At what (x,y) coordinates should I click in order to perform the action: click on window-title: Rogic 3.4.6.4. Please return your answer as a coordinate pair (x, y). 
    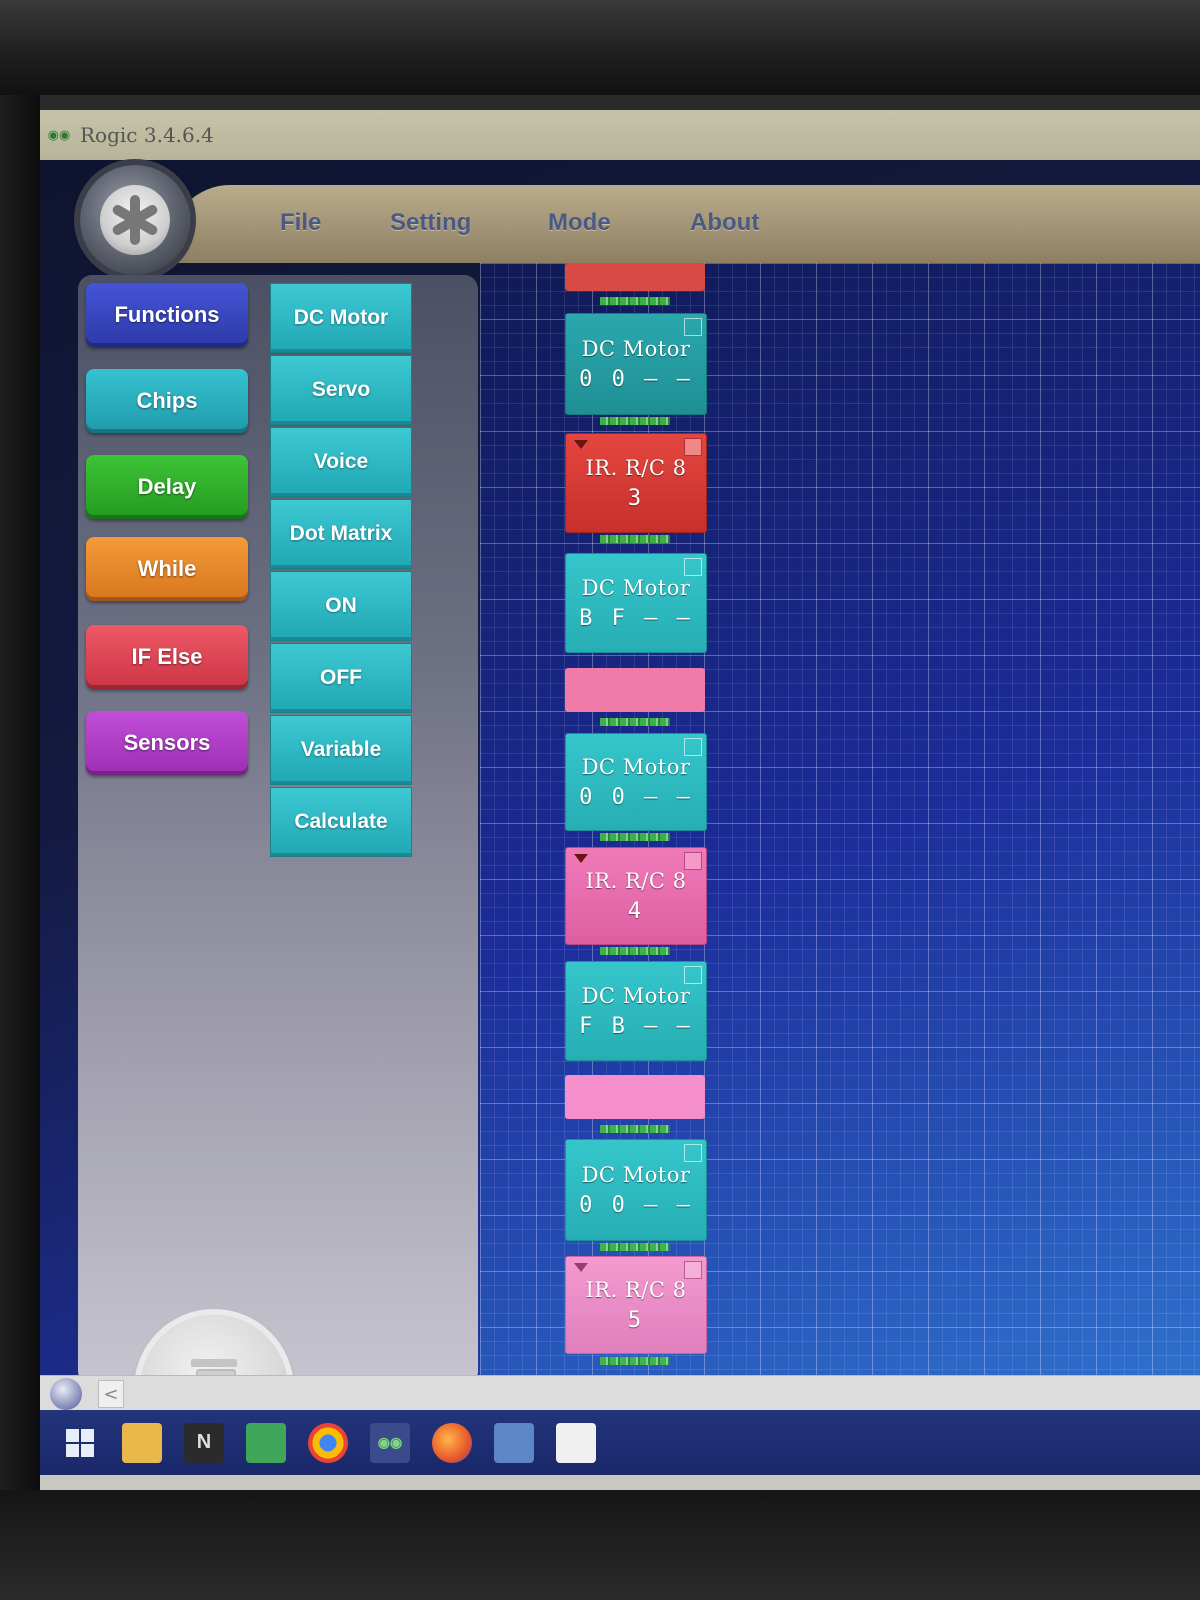
    Looking at the image, I should click on (147, 135).